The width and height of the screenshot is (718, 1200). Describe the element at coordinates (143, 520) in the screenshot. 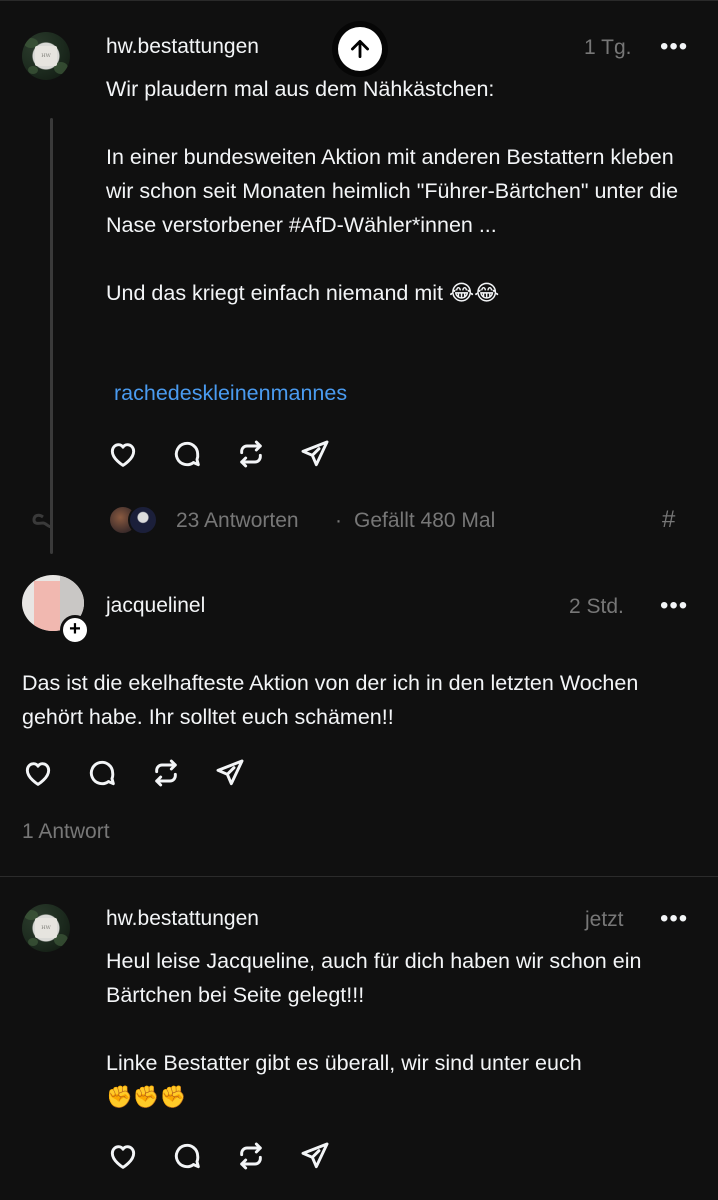

I see `avatar` at that location.